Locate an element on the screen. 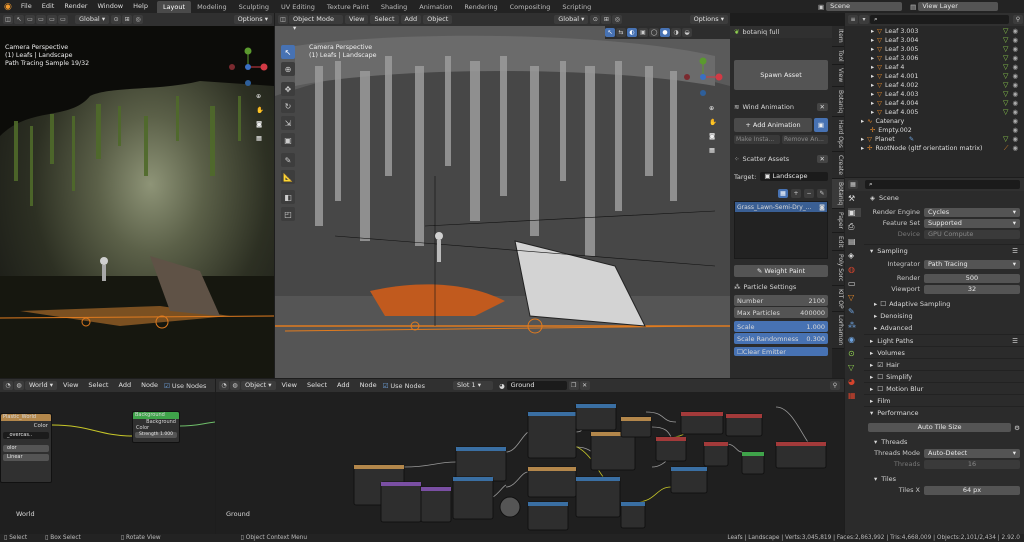 The width and height of the screenshot is (1024, 542). scatter-list-item: Grass_Lawn-Semi-Dry_... ◙ is located at coordinates (781, 207).